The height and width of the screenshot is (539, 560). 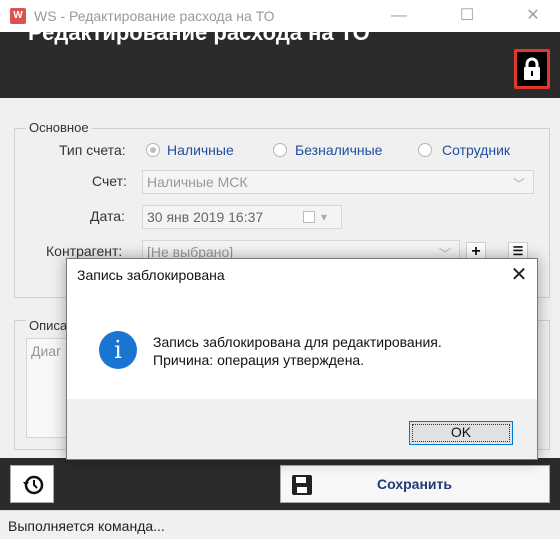 I want to click on dialog-message-line1: Запись заблокирована для редактирования., so click(x=297, y=342).